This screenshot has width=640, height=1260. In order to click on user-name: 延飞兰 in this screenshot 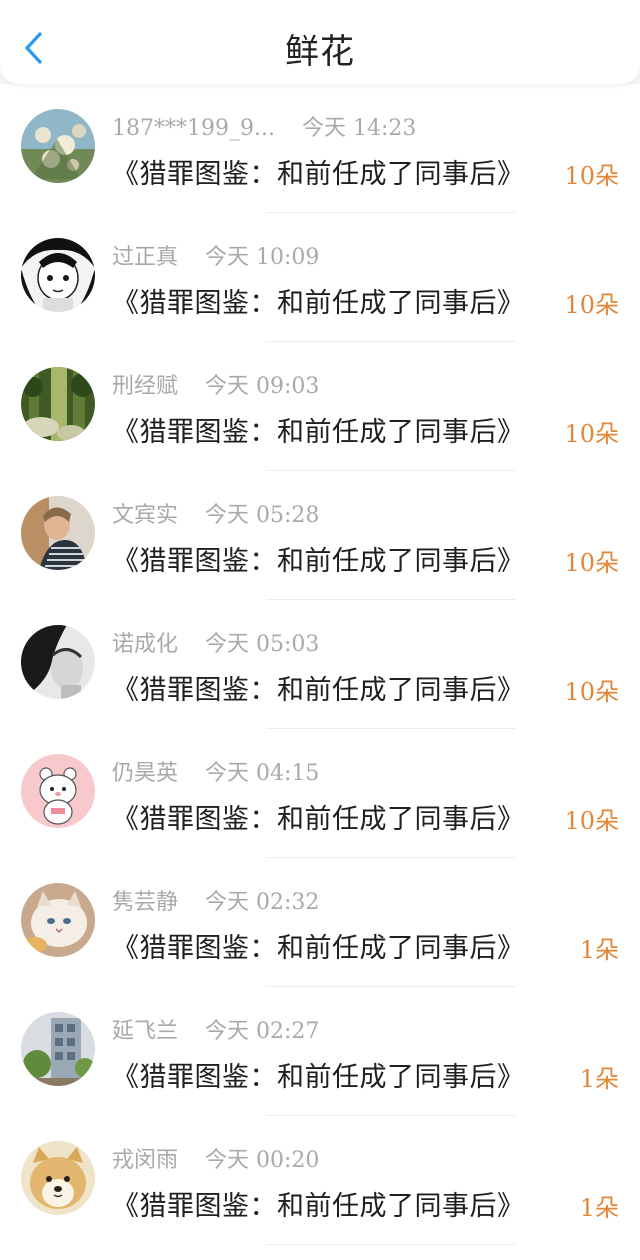, I will do `click(145, 1031)`.